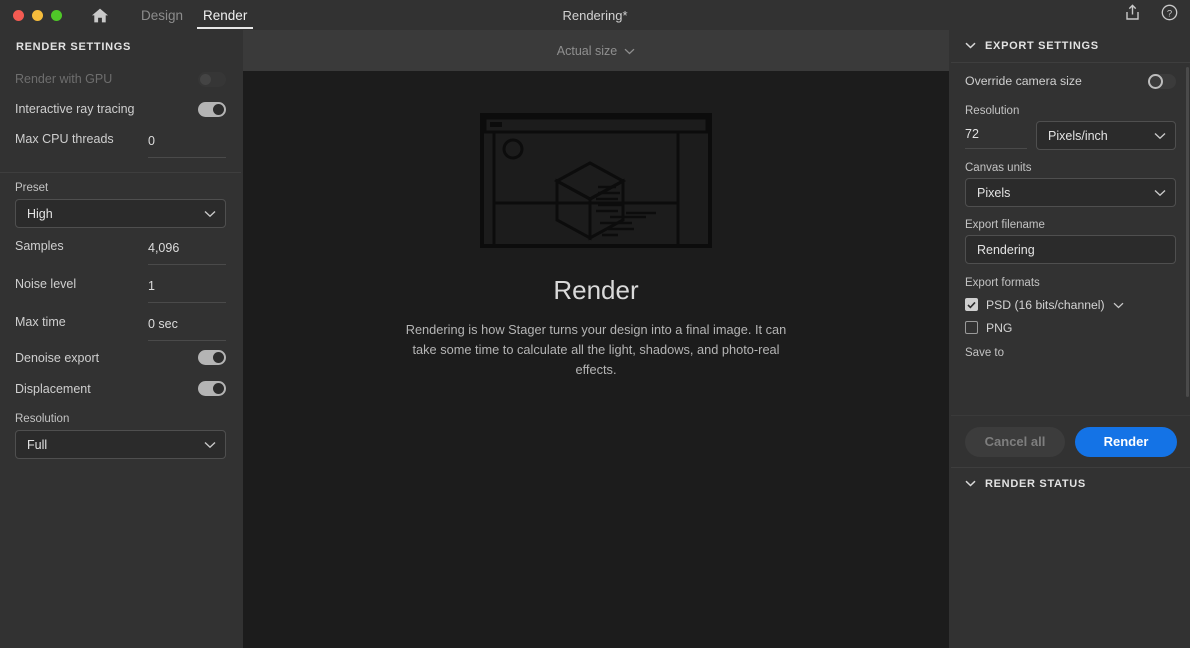  I want to click on row-samples: Samples 4,096, so click(120, 247).